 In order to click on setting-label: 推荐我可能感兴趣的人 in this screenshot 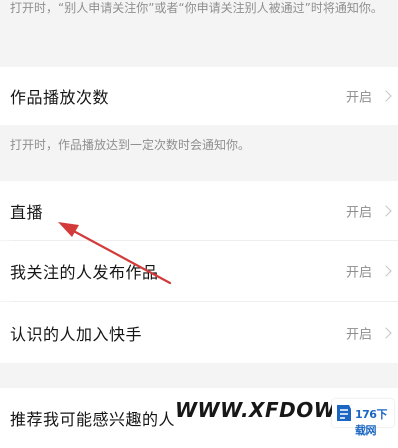, I will do `click(93, 419)`.